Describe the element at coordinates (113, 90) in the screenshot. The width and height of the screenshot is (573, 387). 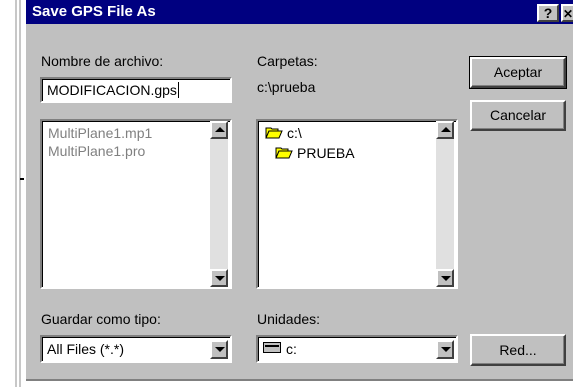
I see `filename-value: MODIFICACION.gps` at that location.